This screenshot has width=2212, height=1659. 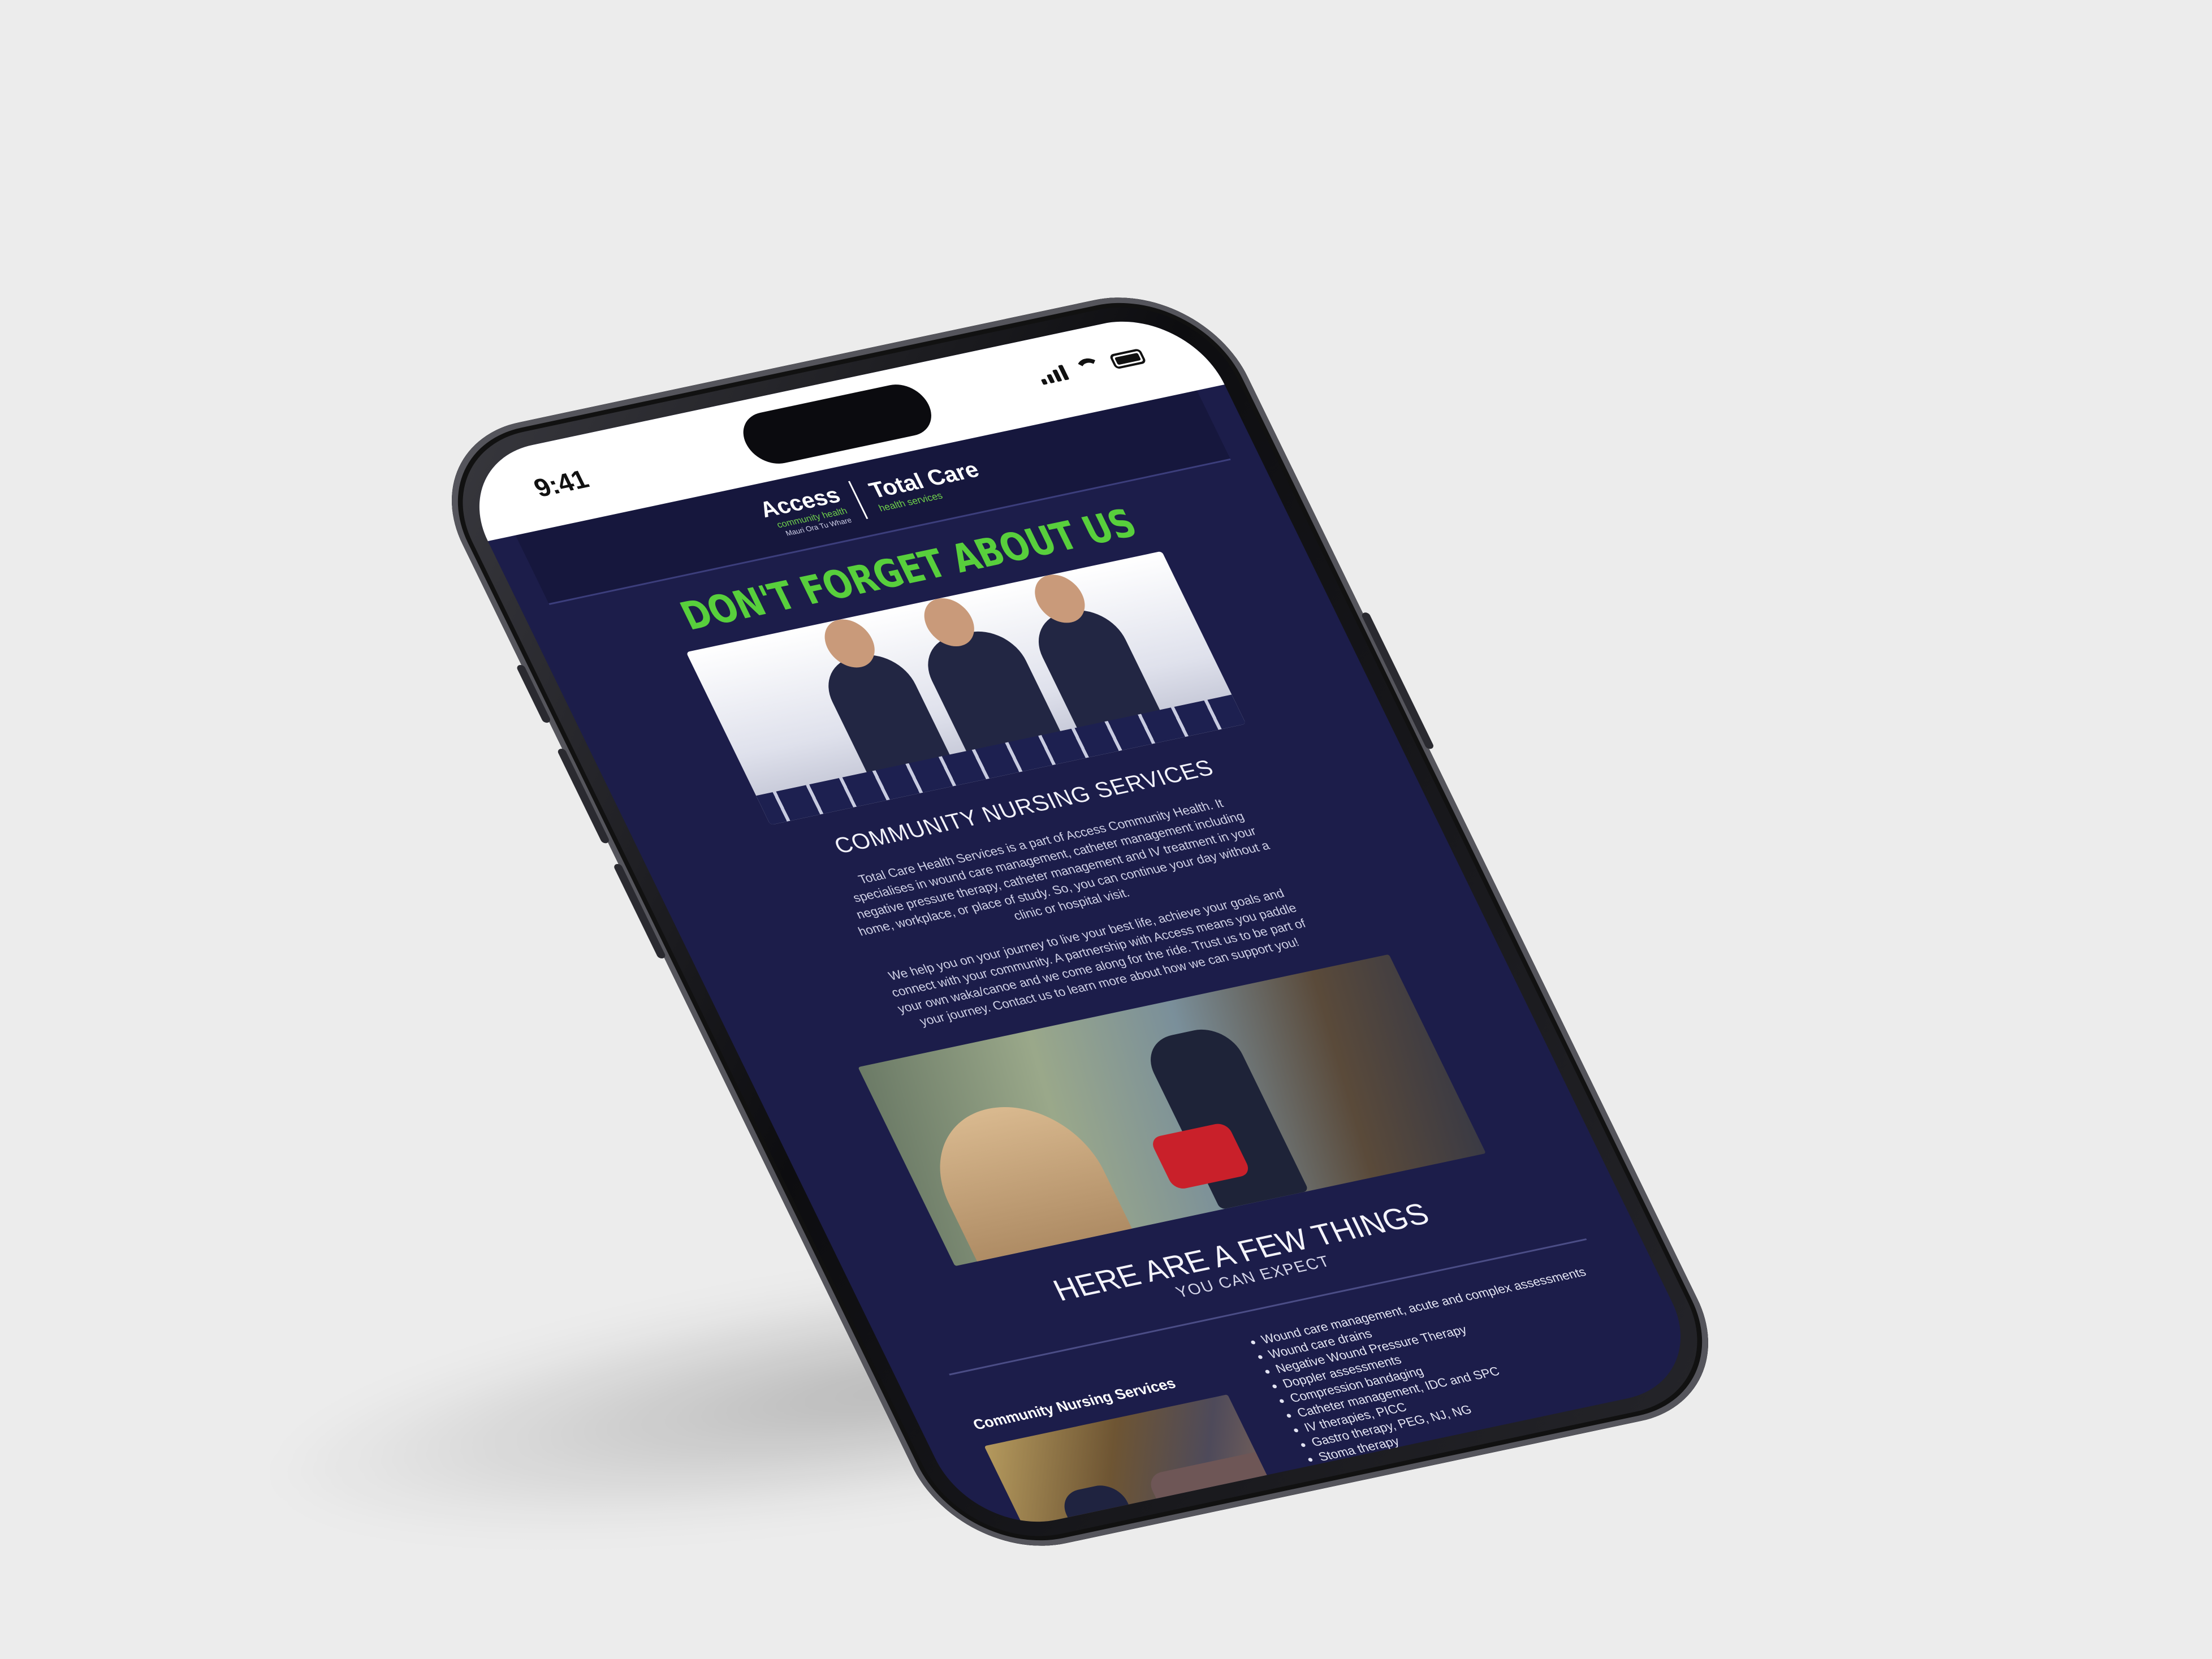 I want to click on logo-divider, so click(x=858, y=500).